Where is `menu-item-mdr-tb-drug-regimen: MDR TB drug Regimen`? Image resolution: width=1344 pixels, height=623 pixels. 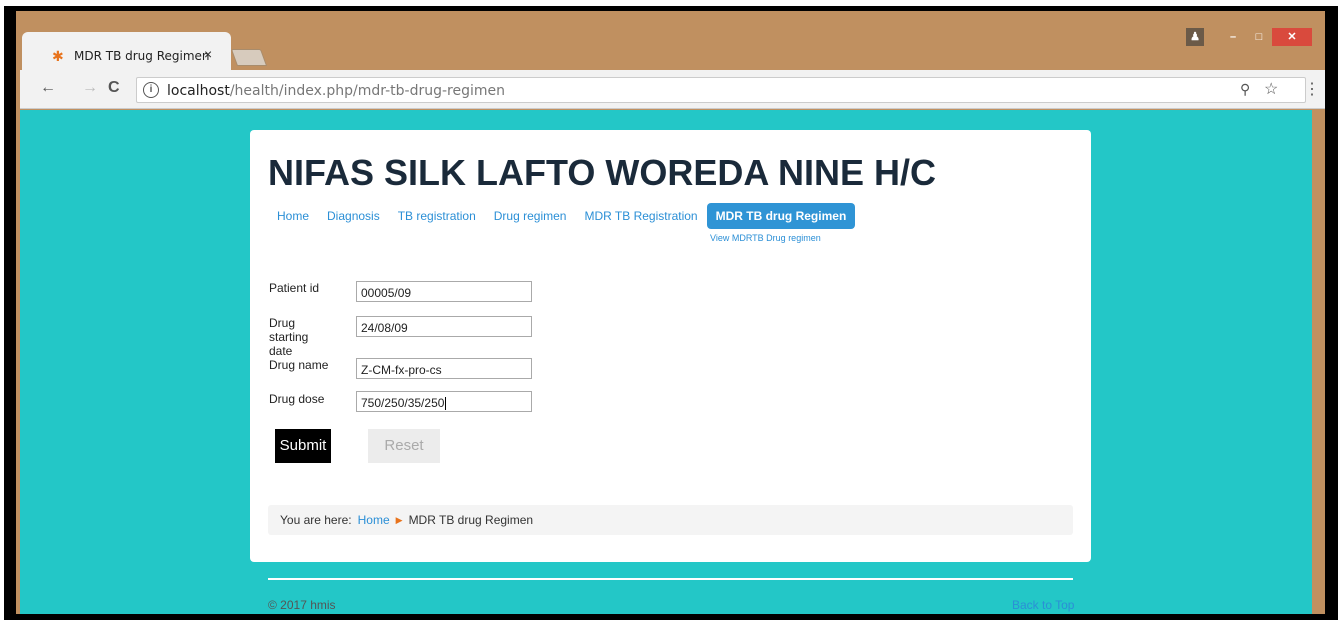
menu-item-mdr-tb-drug-regimen: MDR TB drug Regimen is located at coordinates (781, 216).